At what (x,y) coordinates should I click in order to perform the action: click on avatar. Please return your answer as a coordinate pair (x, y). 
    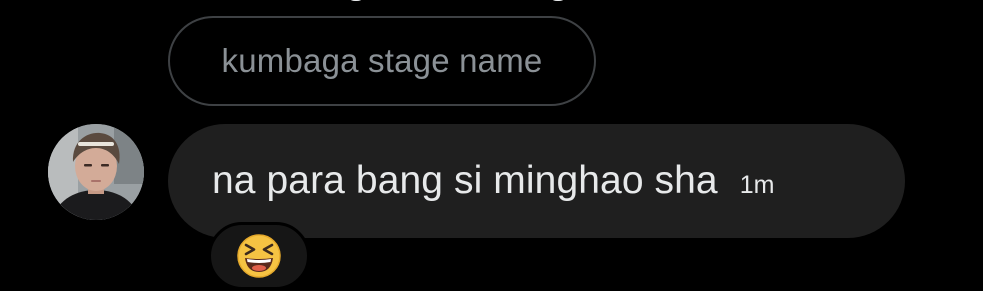
    Looking at the image, I should click on (96, 172).